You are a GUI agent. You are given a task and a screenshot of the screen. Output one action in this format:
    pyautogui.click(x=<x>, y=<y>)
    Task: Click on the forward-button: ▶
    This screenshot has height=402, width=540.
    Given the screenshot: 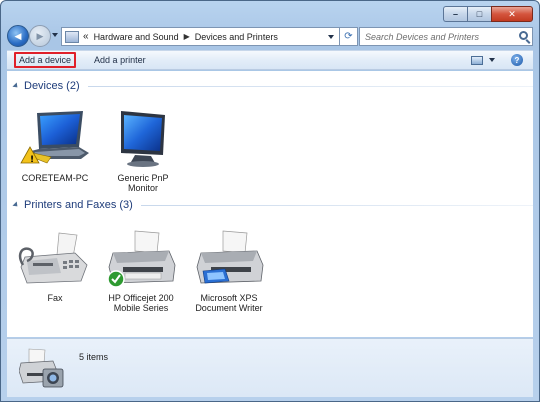 What is the action you would take?
    pyautogui.click(x=40, y=36)
    